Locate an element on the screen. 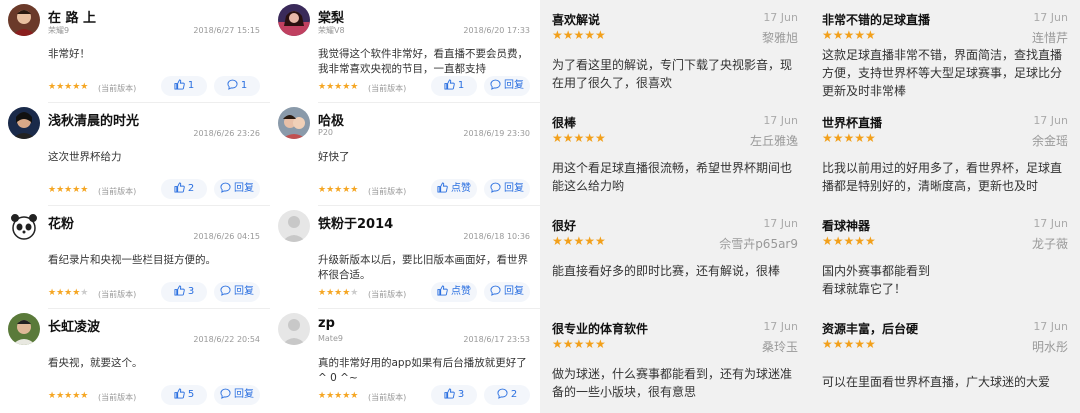  review-text: 用这个看足球直播很流畅，希望世界杯期间也能这么给力哟 is located at coordinates (672, 177).